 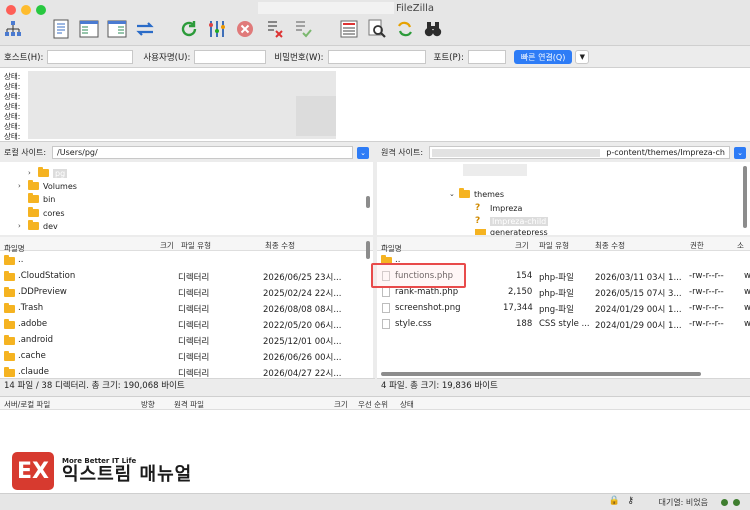 What do you see at coordinates (476, 194) in the screenshot?
I see `tree-item-themes: ⌄ themes` at bounding box center [476, 194].